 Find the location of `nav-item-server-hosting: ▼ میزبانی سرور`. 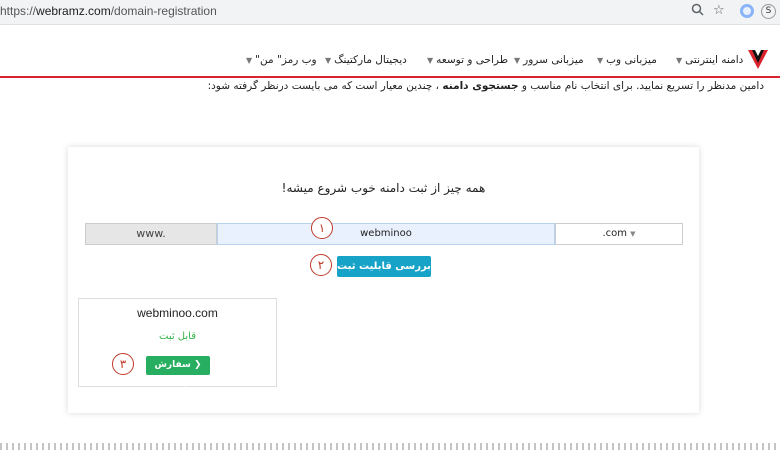

nav-item-server-hosting: ▼ میزبانی سرور is located at coordinates (549, 60).